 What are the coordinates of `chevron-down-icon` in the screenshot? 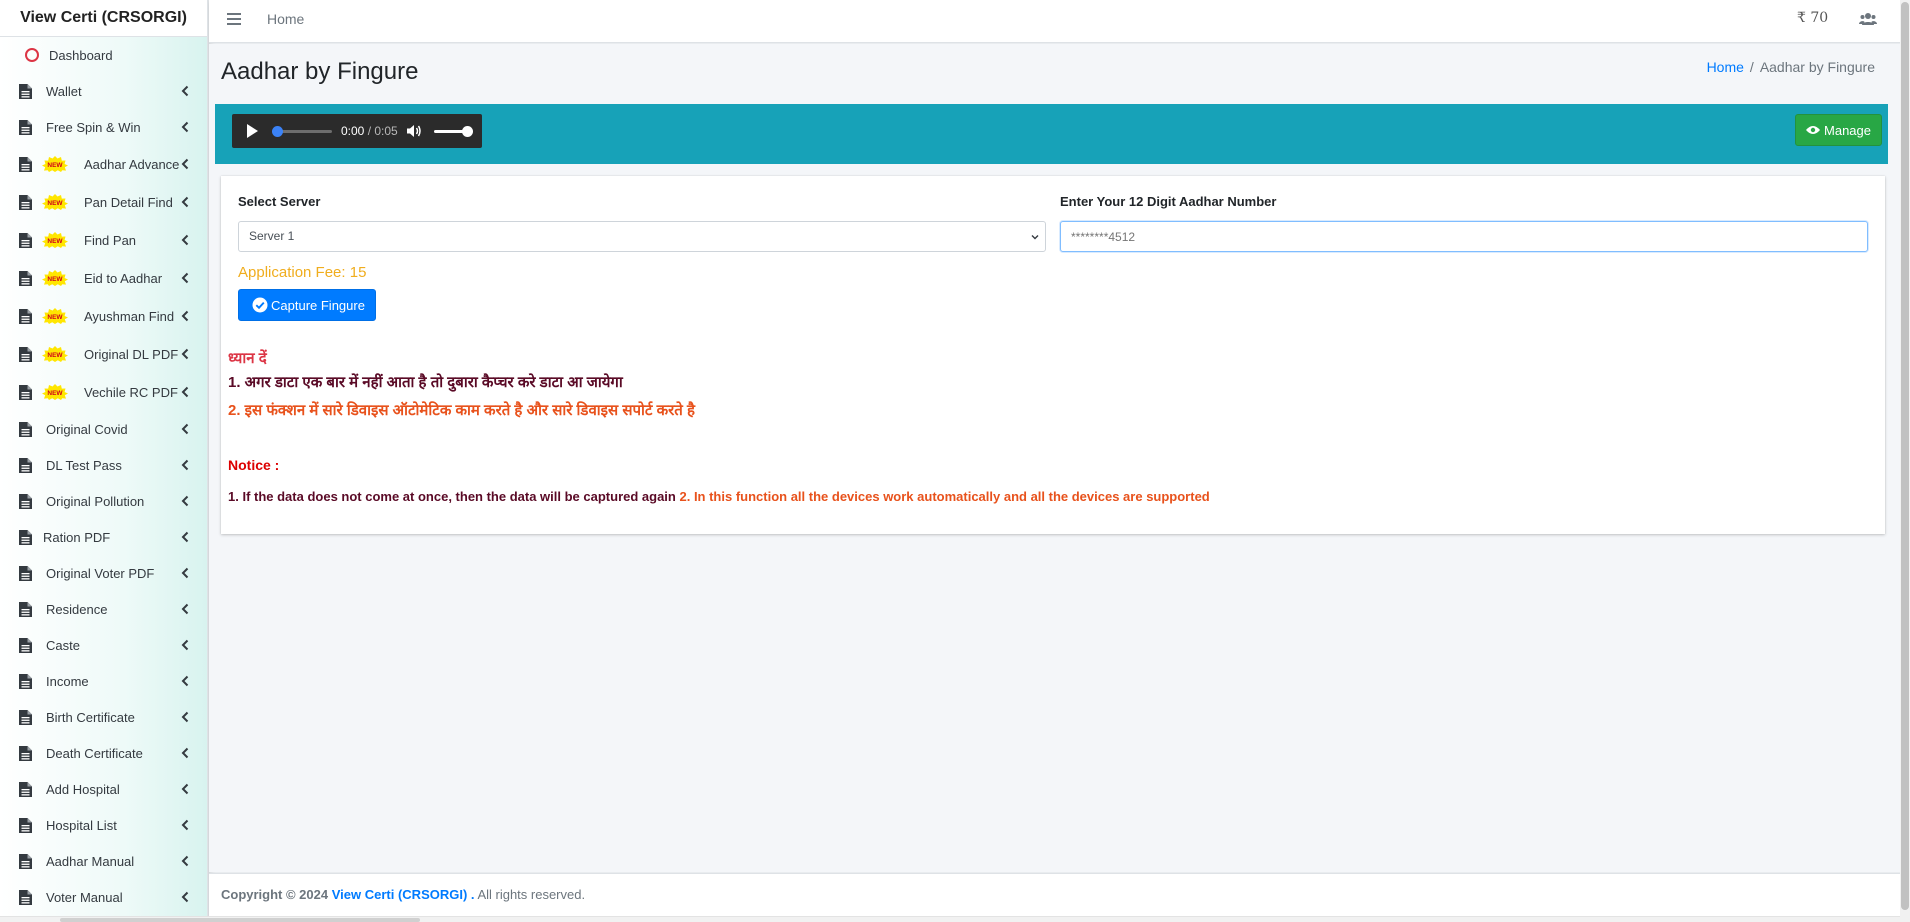 It's located at (1035, 237).